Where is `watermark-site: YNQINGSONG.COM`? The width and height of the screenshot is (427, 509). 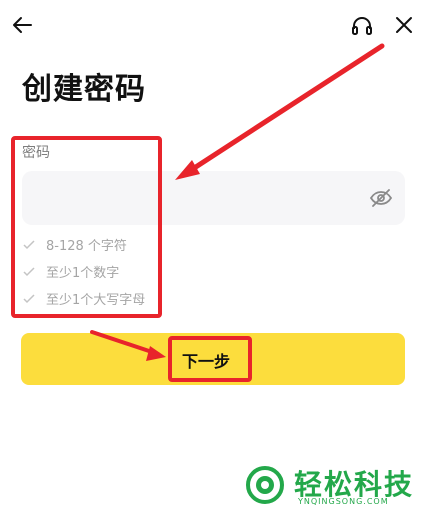 watermark-site: YNQINGSONG.COM is located at coordinates (343, 501).